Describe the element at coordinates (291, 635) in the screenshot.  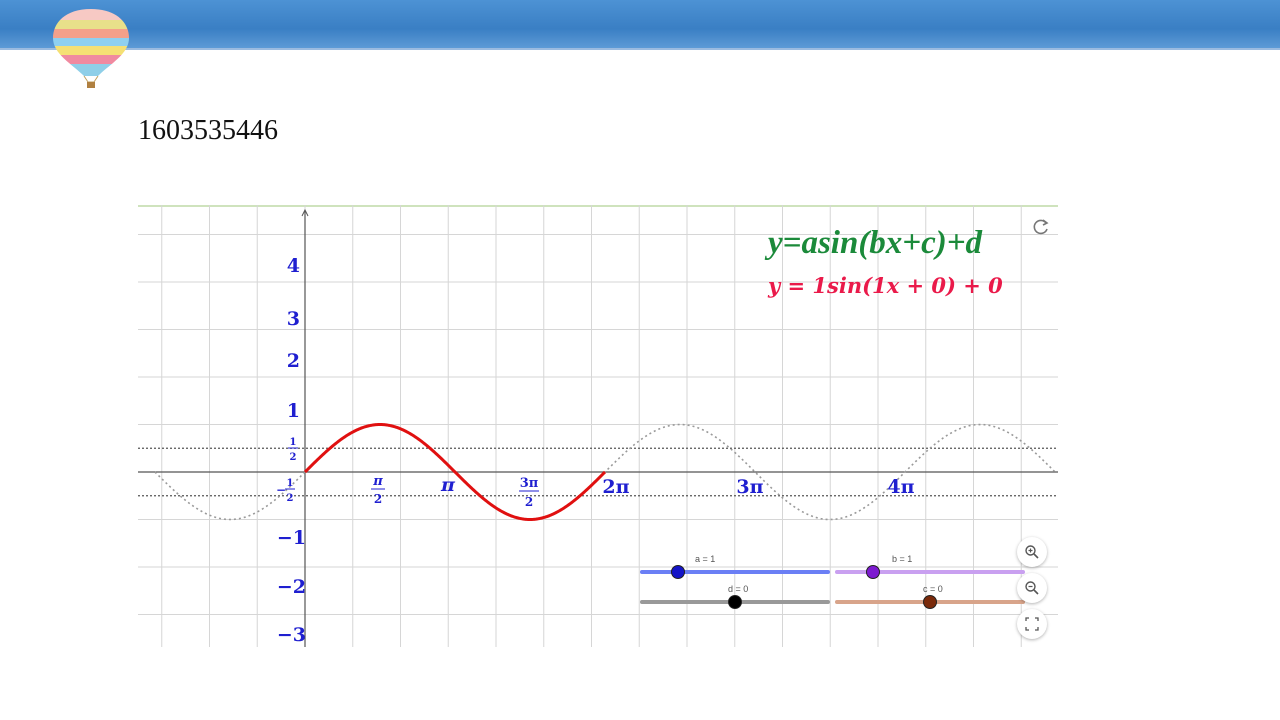
I see `y-tick-label: −3` at that location.